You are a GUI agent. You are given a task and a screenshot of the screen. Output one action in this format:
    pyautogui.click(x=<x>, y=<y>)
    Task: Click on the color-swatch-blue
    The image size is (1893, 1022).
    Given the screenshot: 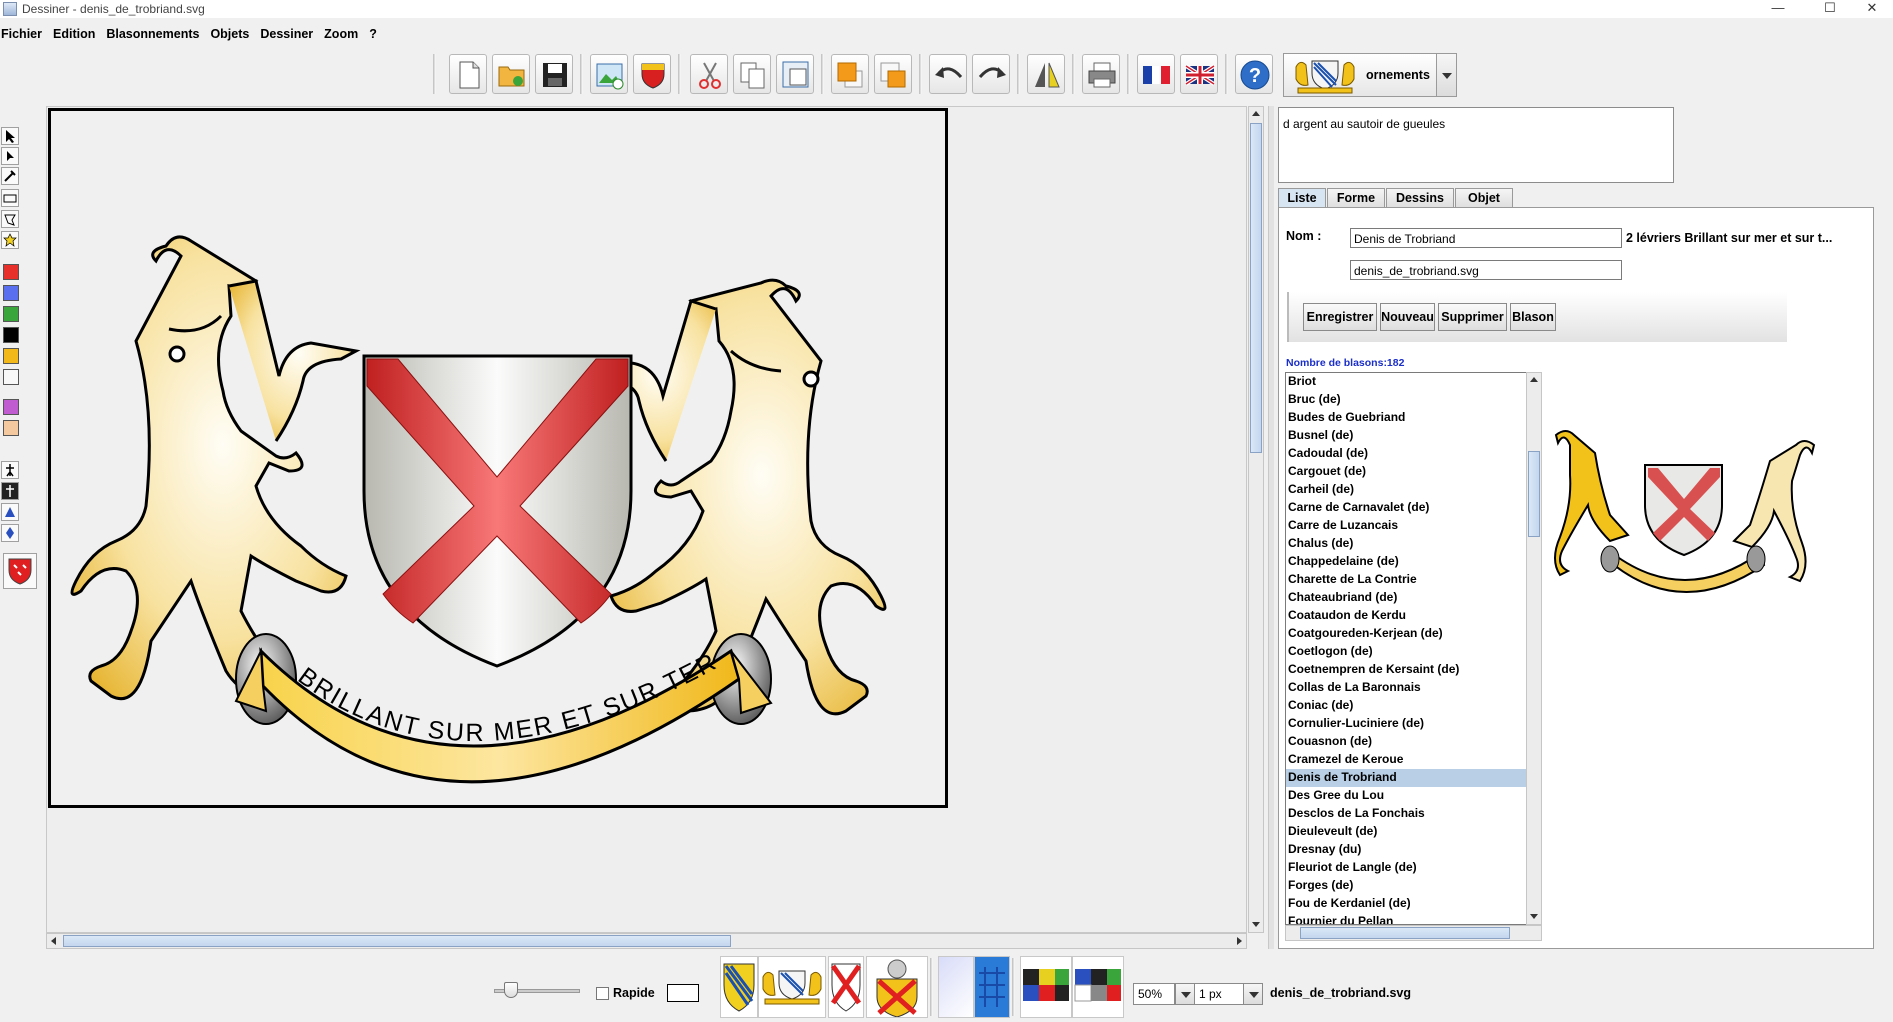 What is the action you would take?
    pyautogui.click(x=11, y=293)
    